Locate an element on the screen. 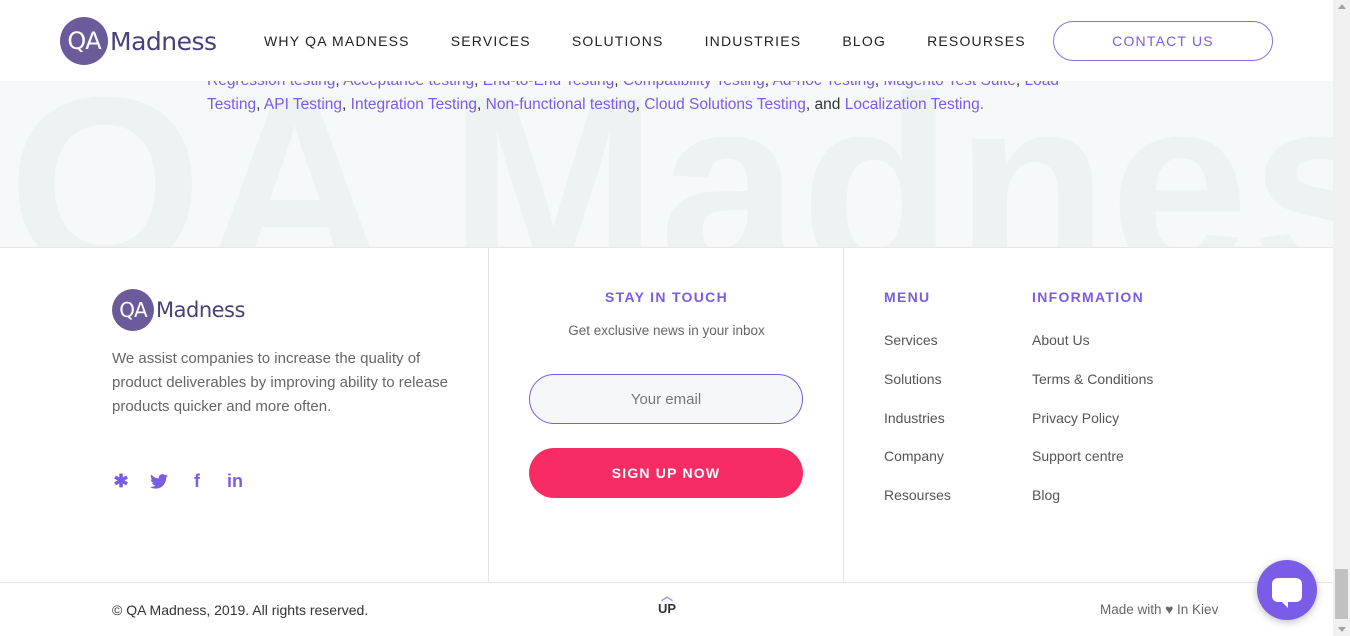  facebook-icon: f is located at coordinates (197, 481).